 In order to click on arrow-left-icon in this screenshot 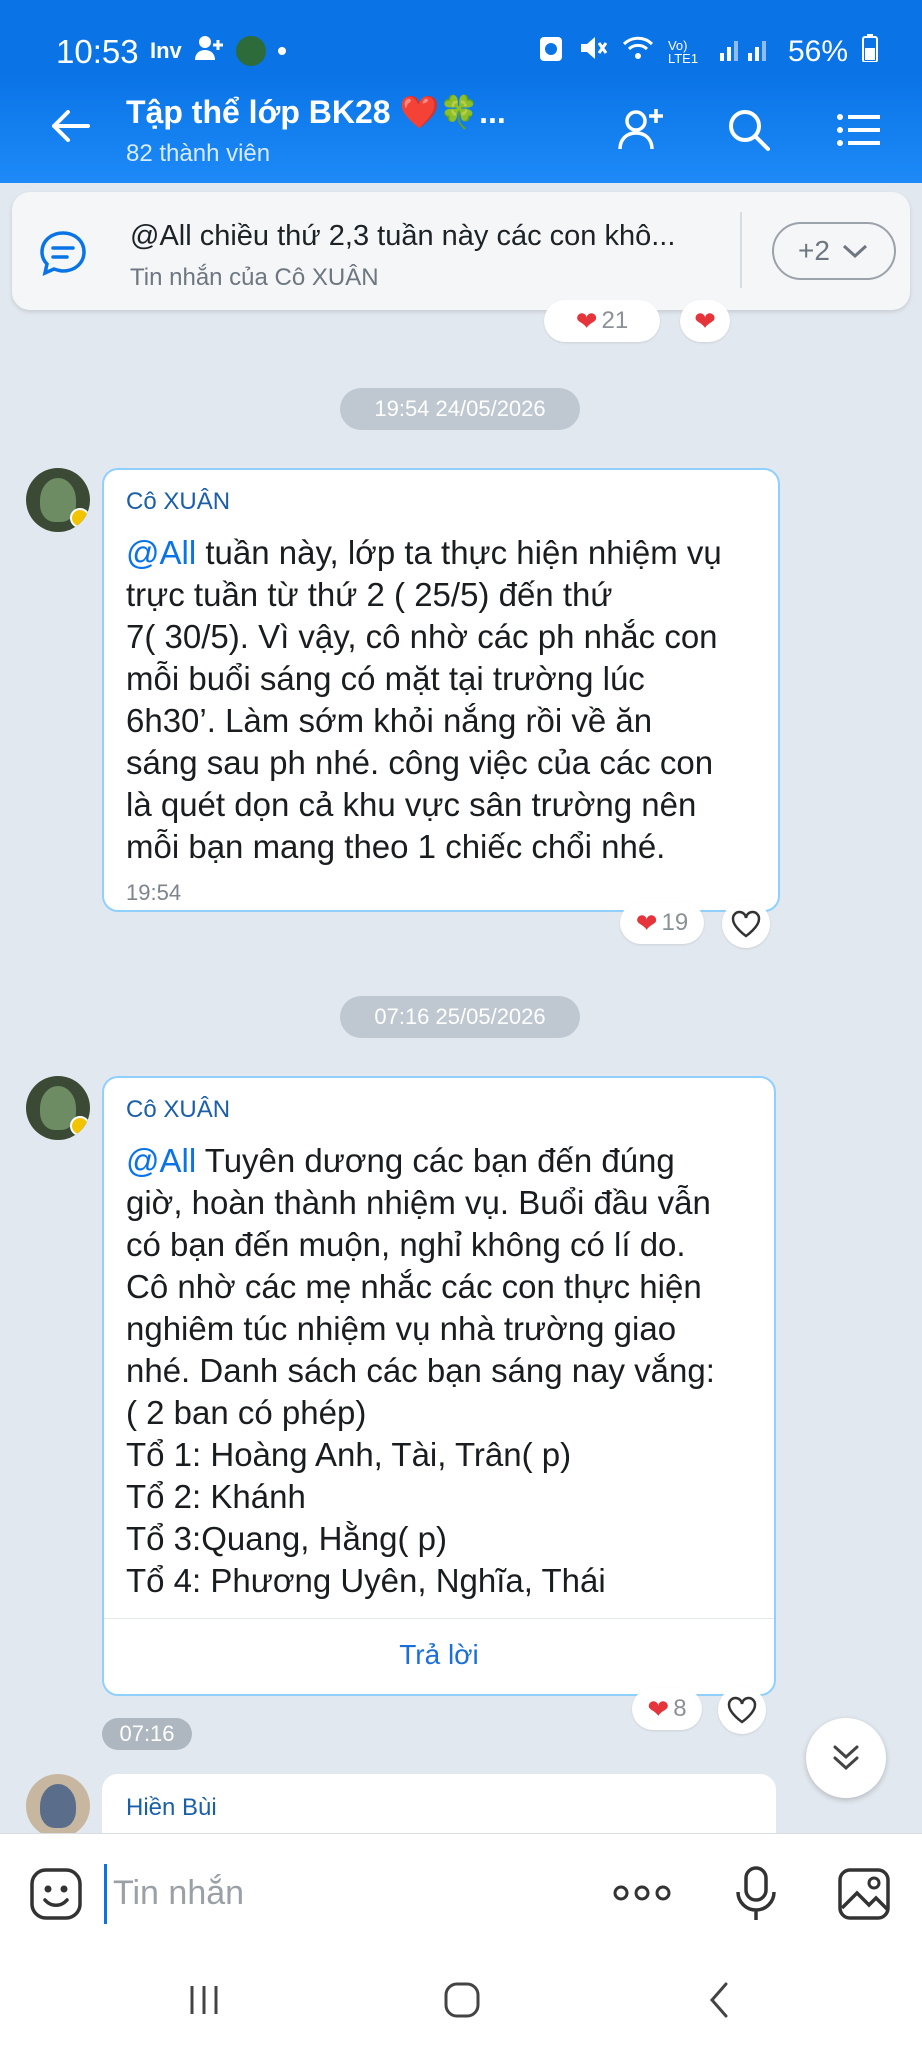, I will do `click(71, 126)`.